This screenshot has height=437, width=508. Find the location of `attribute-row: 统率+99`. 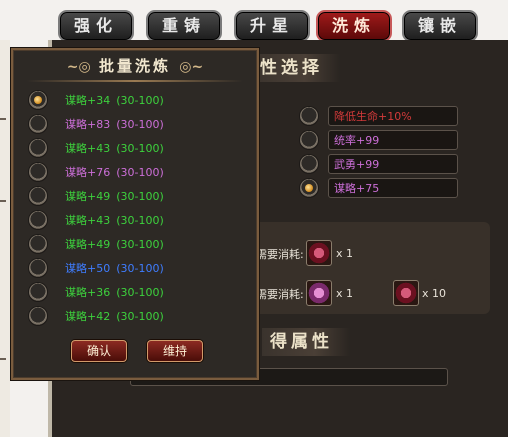

attribute-row: 统率+99 is located at coordinates (381, 141).